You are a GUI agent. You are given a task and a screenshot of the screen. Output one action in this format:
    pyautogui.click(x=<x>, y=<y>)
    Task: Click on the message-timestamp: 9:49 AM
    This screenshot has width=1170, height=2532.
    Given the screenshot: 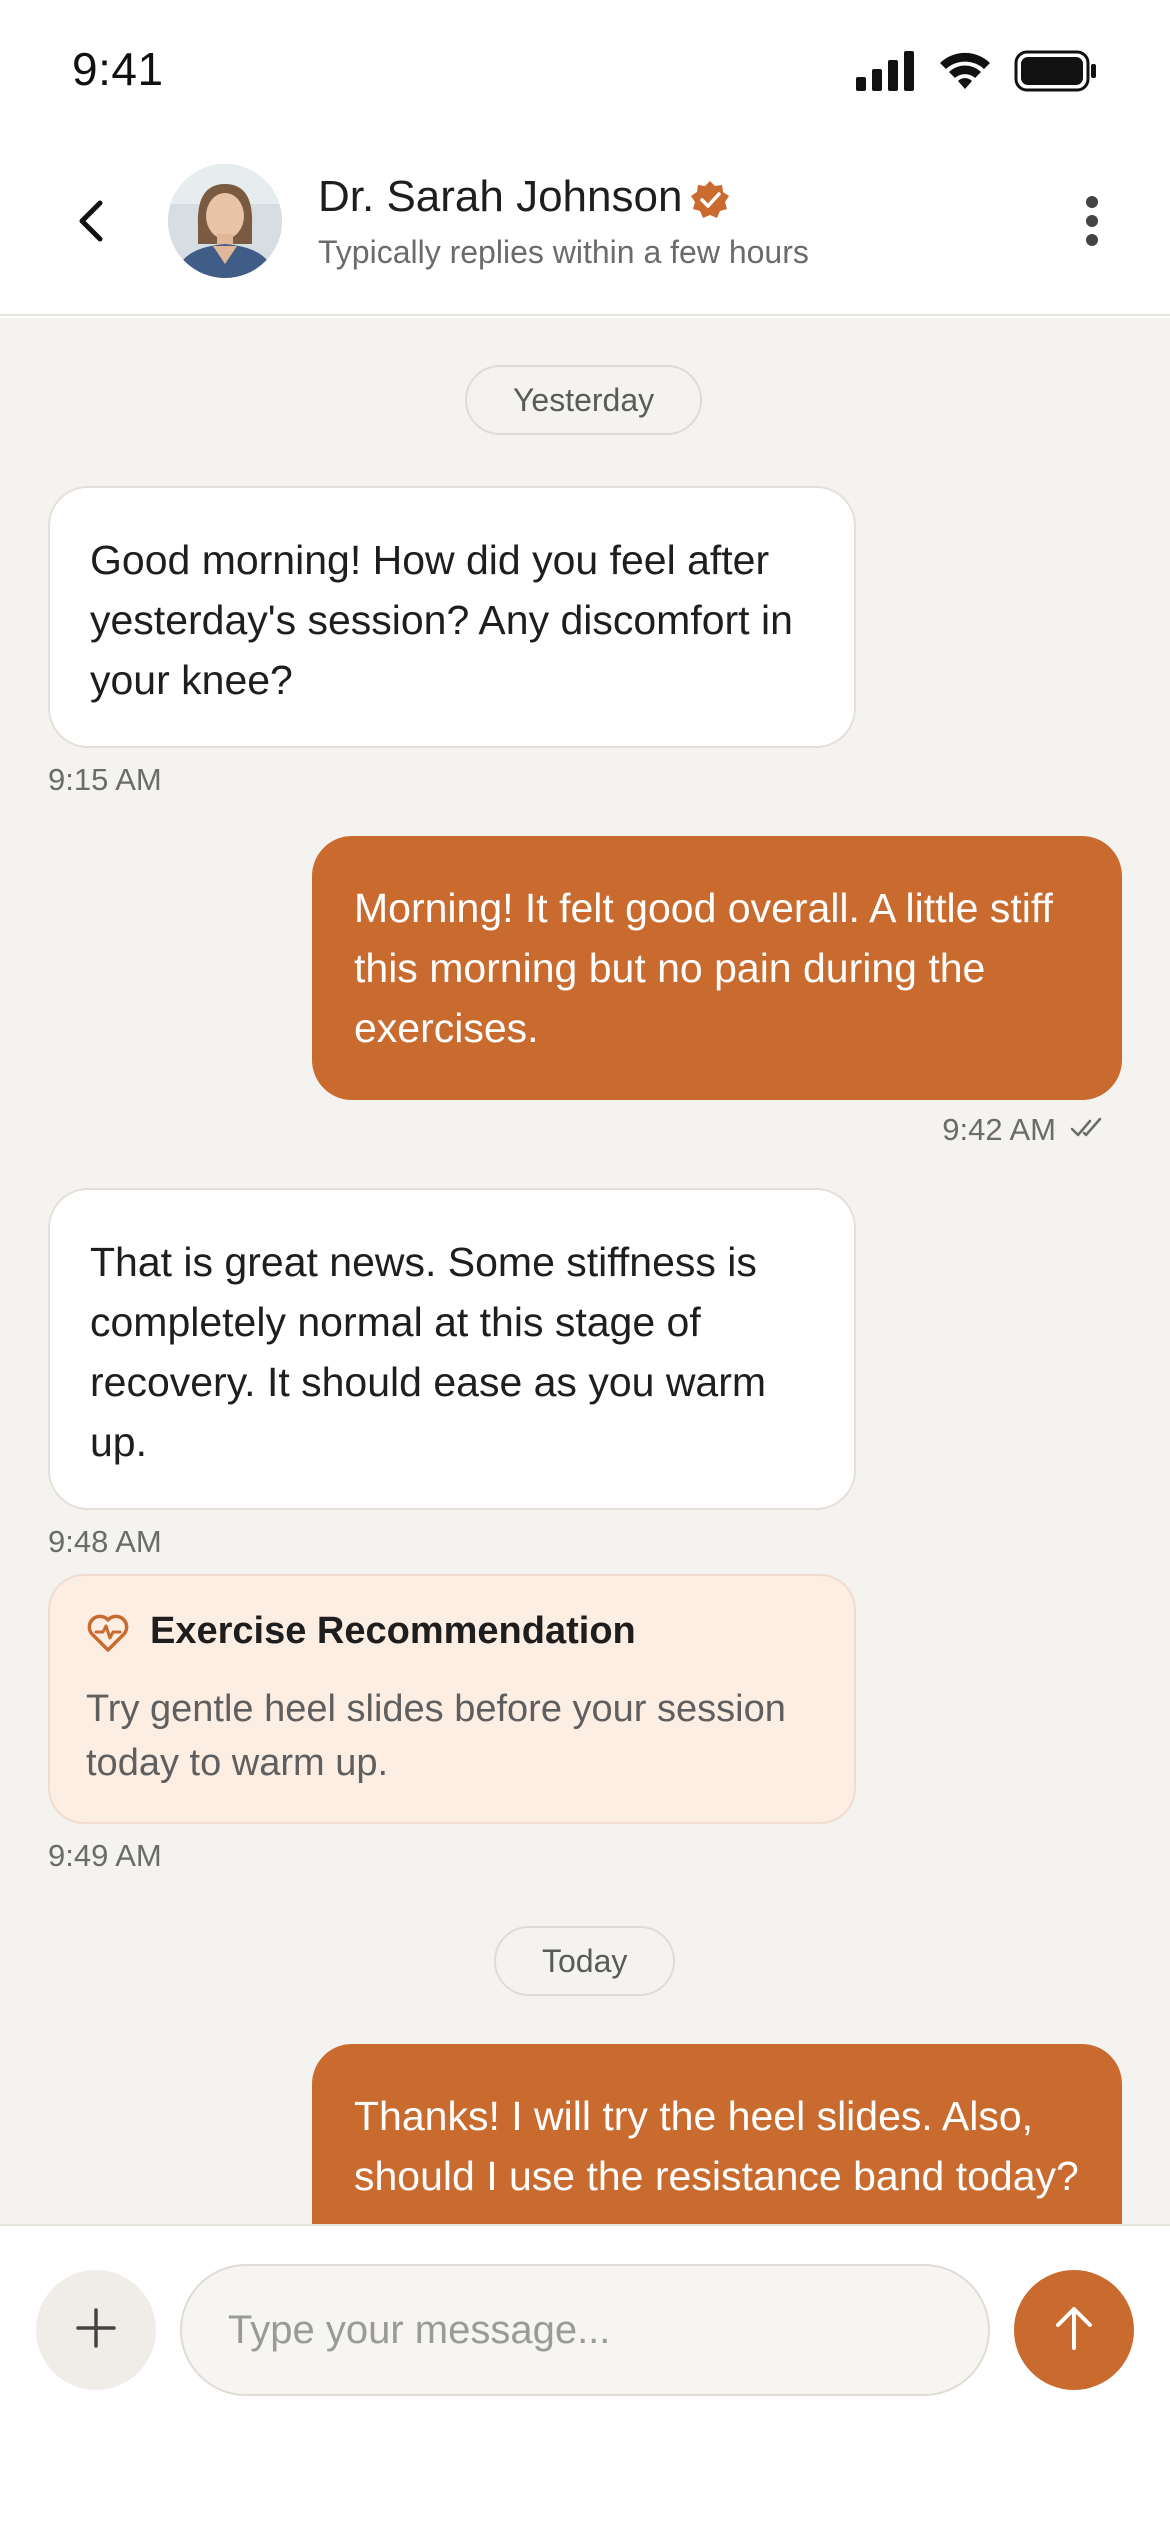 What is the action you would take?
    pyautogui.click(x=105, y=1855)
    